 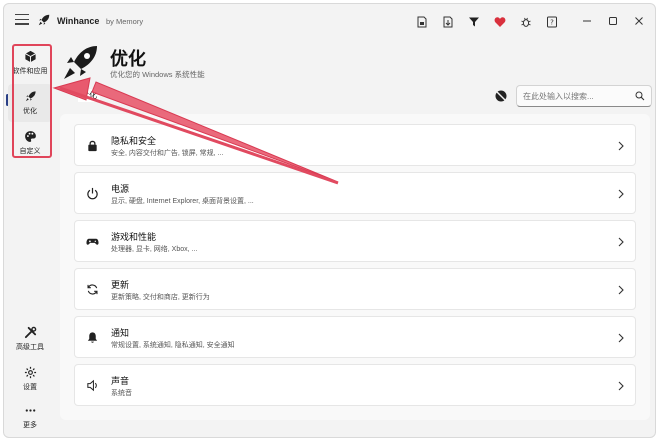 What do you see at coordinates (92, 337) in the screenshot?
I see `bell-icon` at bounding box center [92, 337].